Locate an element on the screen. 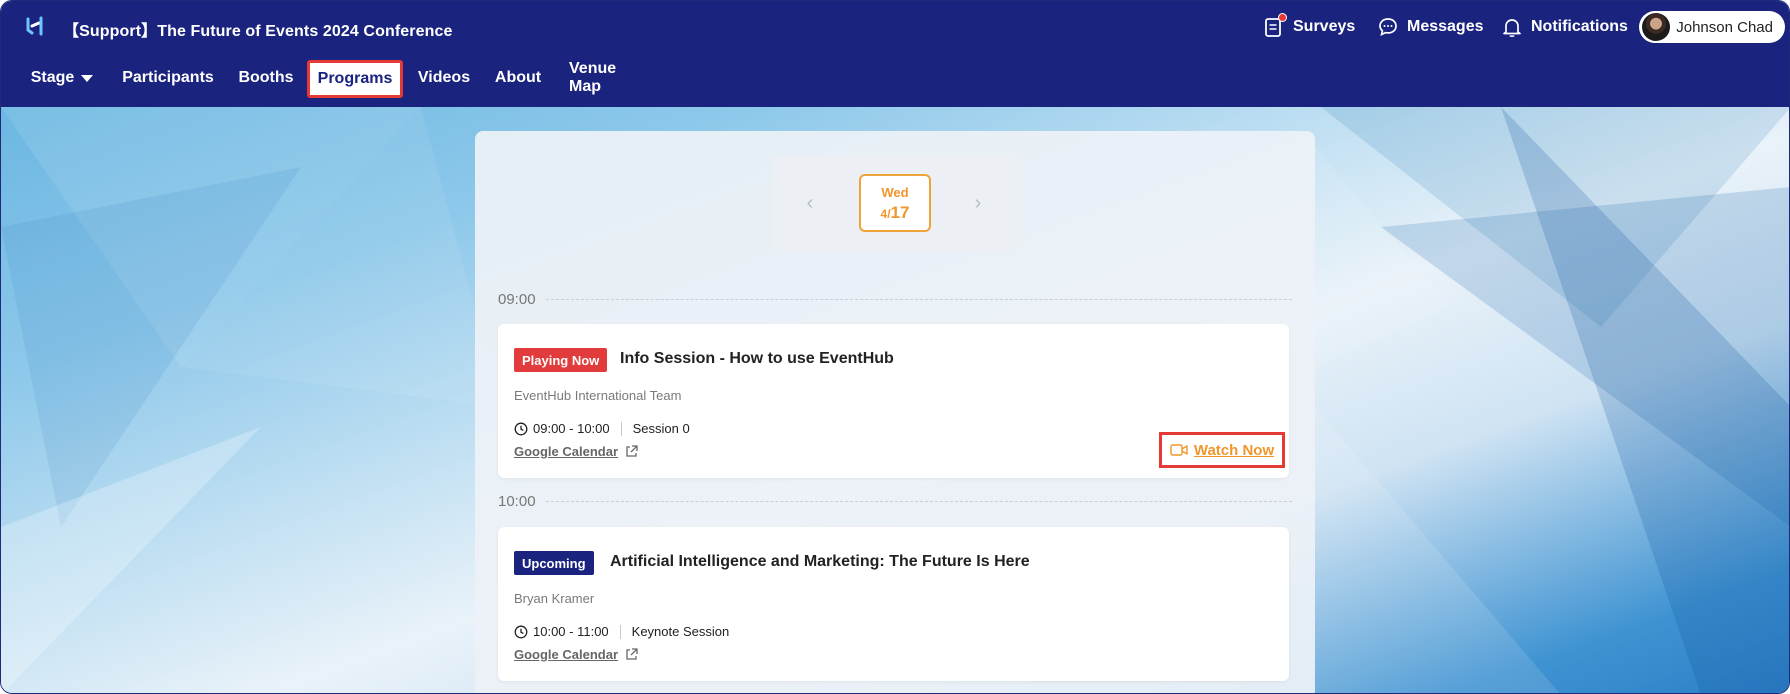  nav-venue-map: Venue Map is located at coordinates (609, 77).